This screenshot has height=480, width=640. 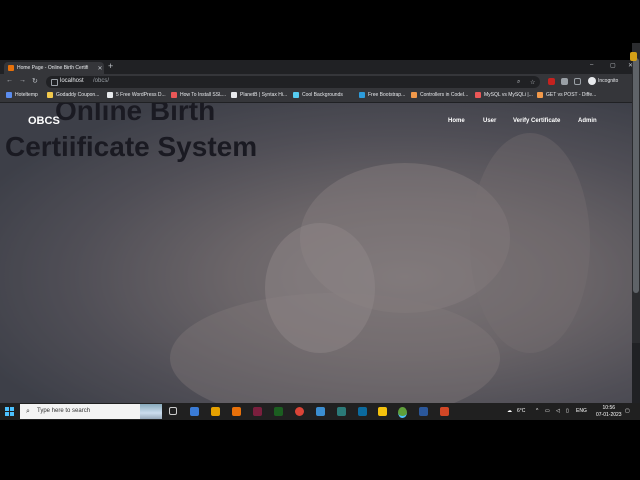 I want to click on weather-cloud-icon: ☁, so click(x=509, y=411).